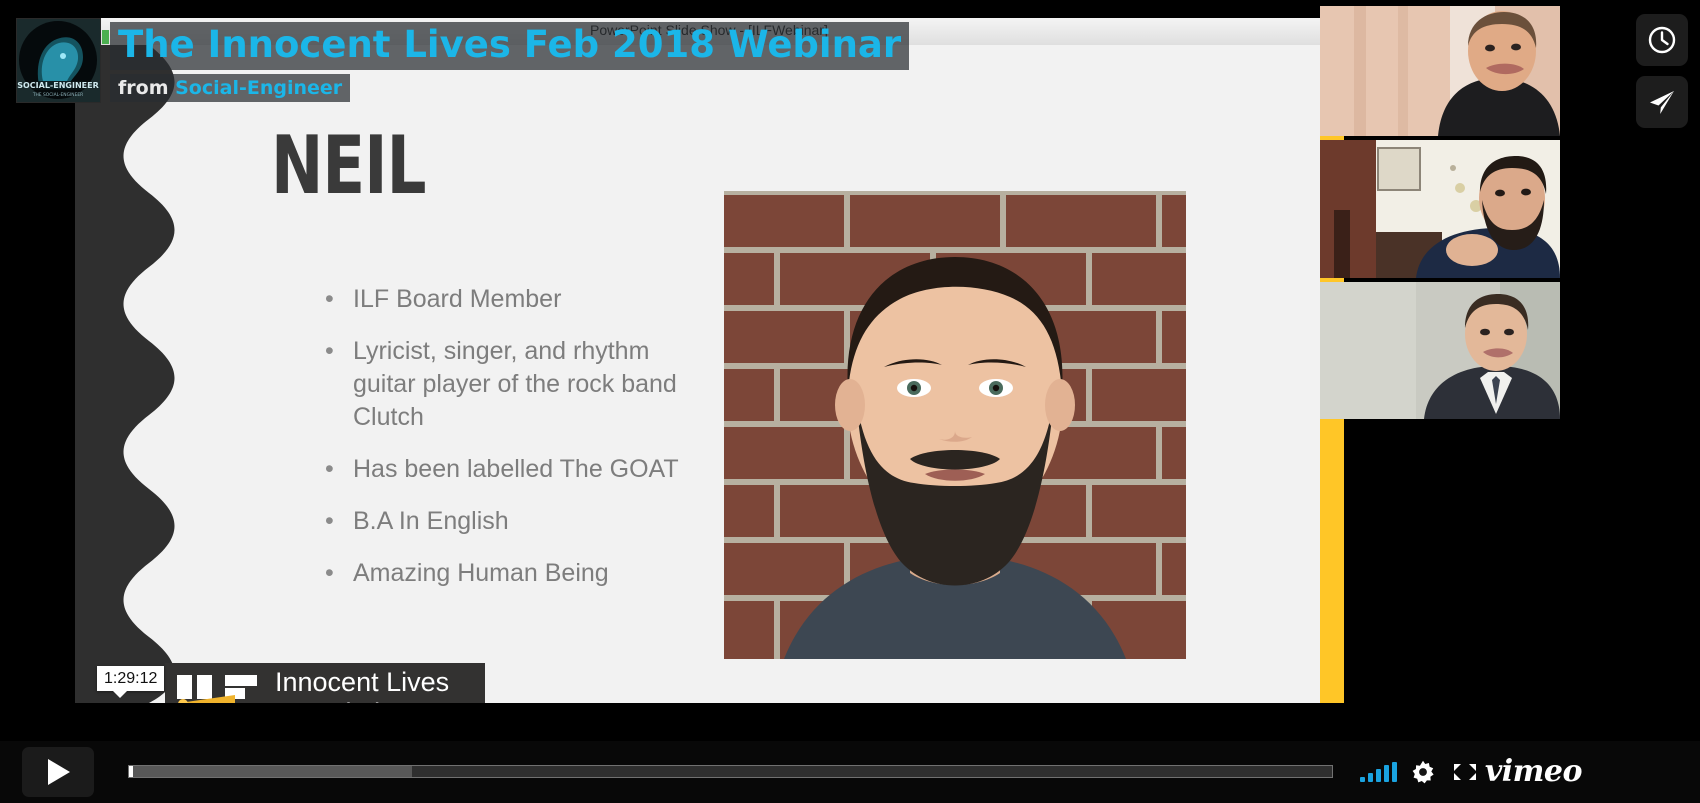  I want to click on innocent-lives-foundation-logo: Innocent Lives Foundation, so click(325, 683).